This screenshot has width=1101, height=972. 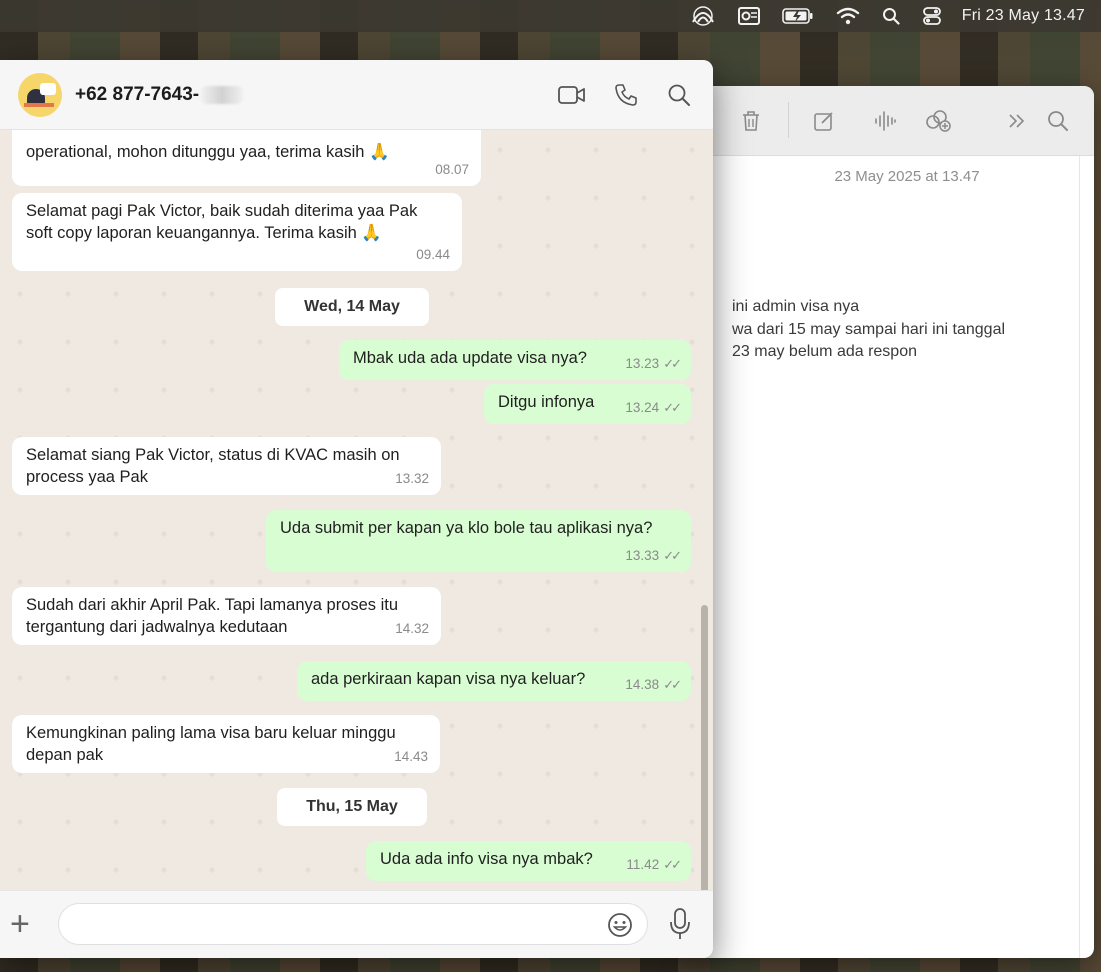 What do you see at coordinates (824, 351) in the screenshot?
I see `note-line: 23 may belum ada respon` at bounding box center [824, 351].